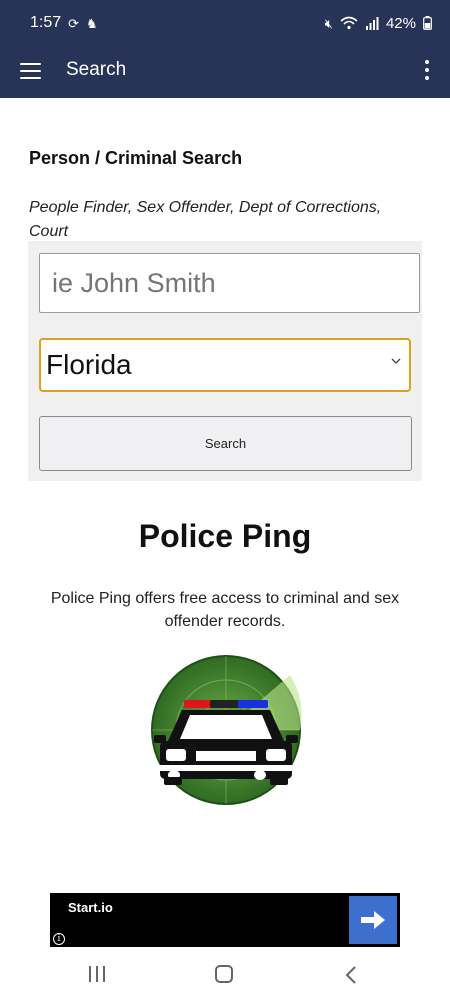 The height and width of the screenshot is (1000, 450). Describe the element at coordinates (89, 364) in the screenshot. I see `state-select-value: Florida` at that location.